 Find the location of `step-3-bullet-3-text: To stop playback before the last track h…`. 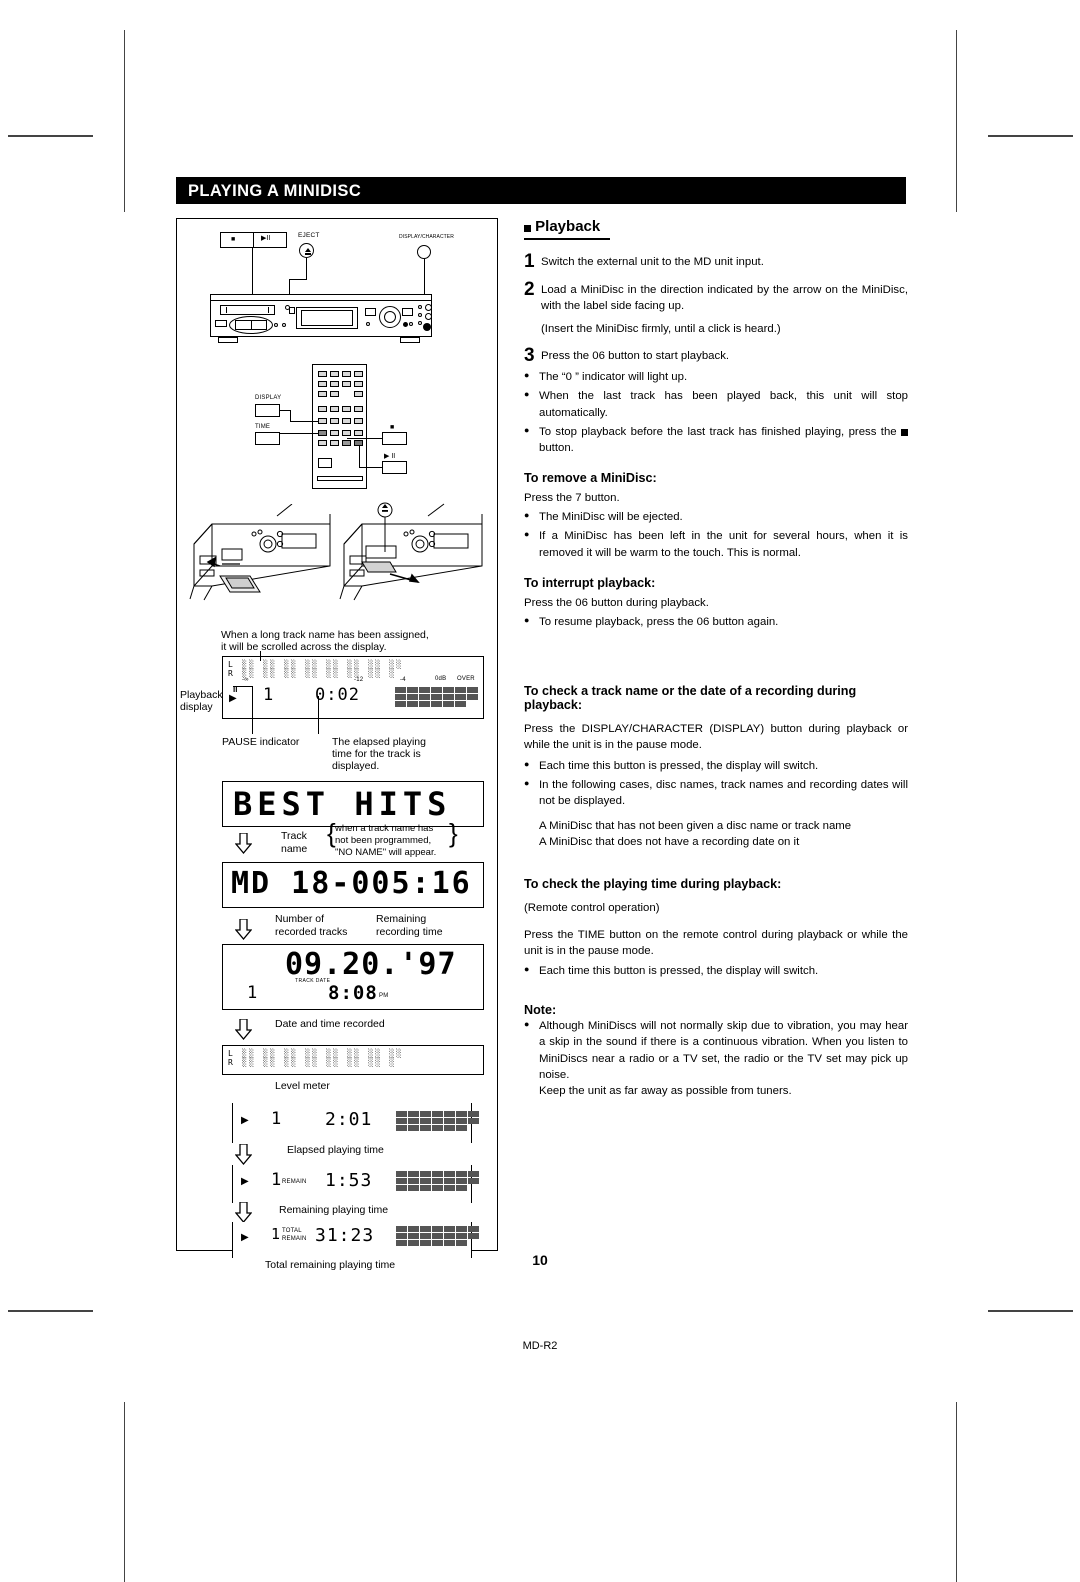

step-3-bullet-3-text: To stop playback before the last track h… is located at coordinates (723, 440).